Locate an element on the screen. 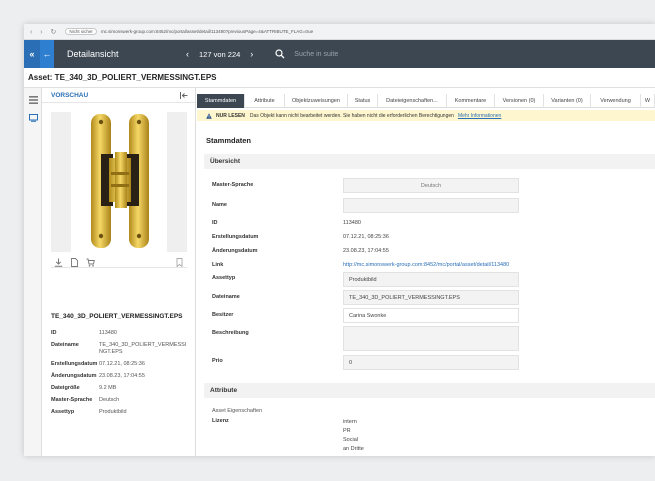 This screenshot has width=655, height=481. modified-label: Änderungsdatum is located at coordinates (235, 251).